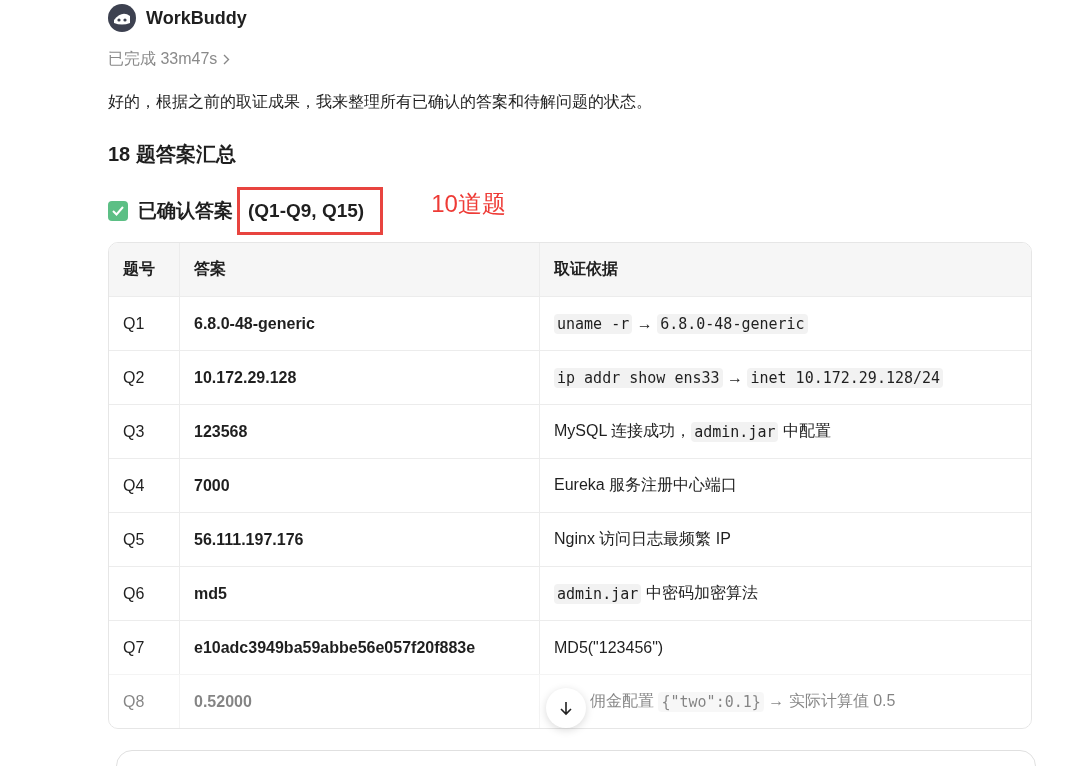 Image resolution: width=1080 pixels, height=766 pixels. I want to click on table-cell: 0.52000, so click(359, 701).